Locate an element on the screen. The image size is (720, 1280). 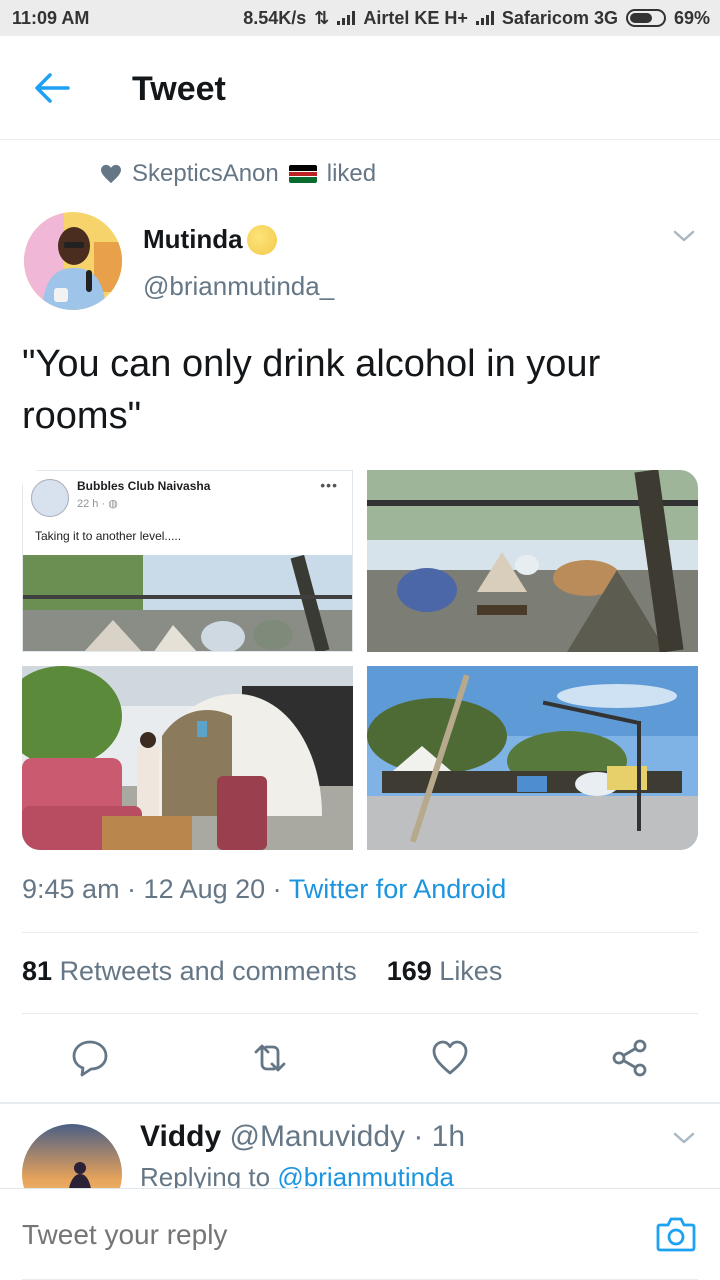
reply-header: Viddy @Manuviddy · 1h is located at coordinates (302, 1137).